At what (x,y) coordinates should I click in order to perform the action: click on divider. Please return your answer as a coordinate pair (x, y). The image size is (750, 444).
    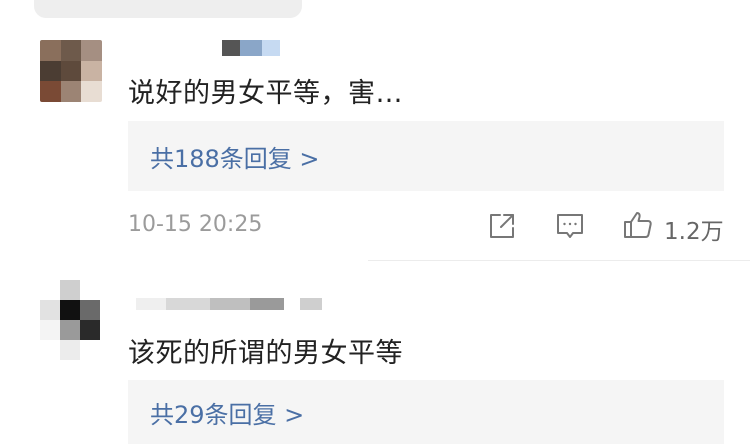
    Looking at the image, I should click on (559, 260).